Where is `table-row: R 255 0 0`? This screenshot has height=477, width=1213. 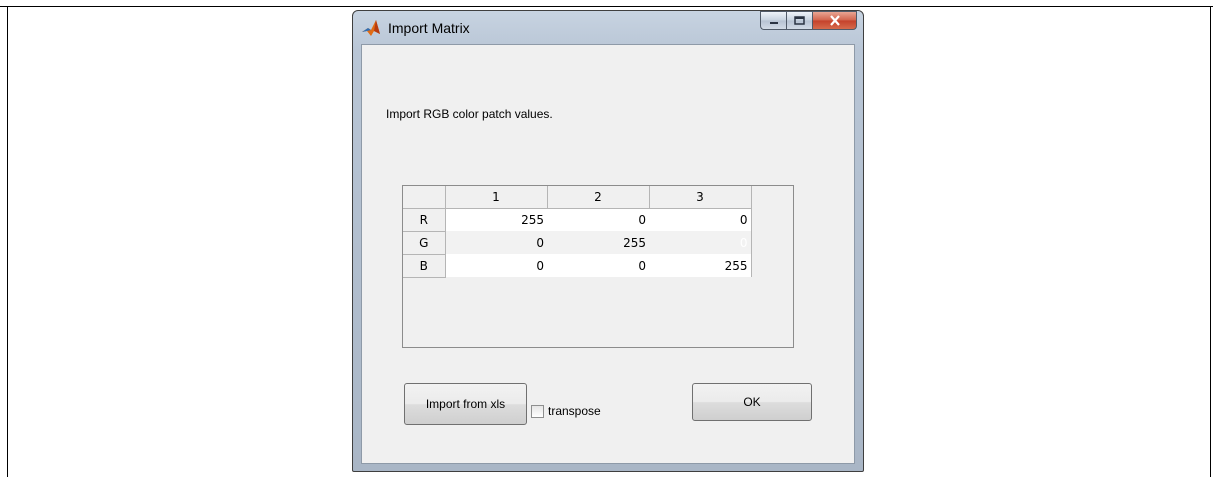
table-row: R 255 0 0 is located at coordinates (577, 220).